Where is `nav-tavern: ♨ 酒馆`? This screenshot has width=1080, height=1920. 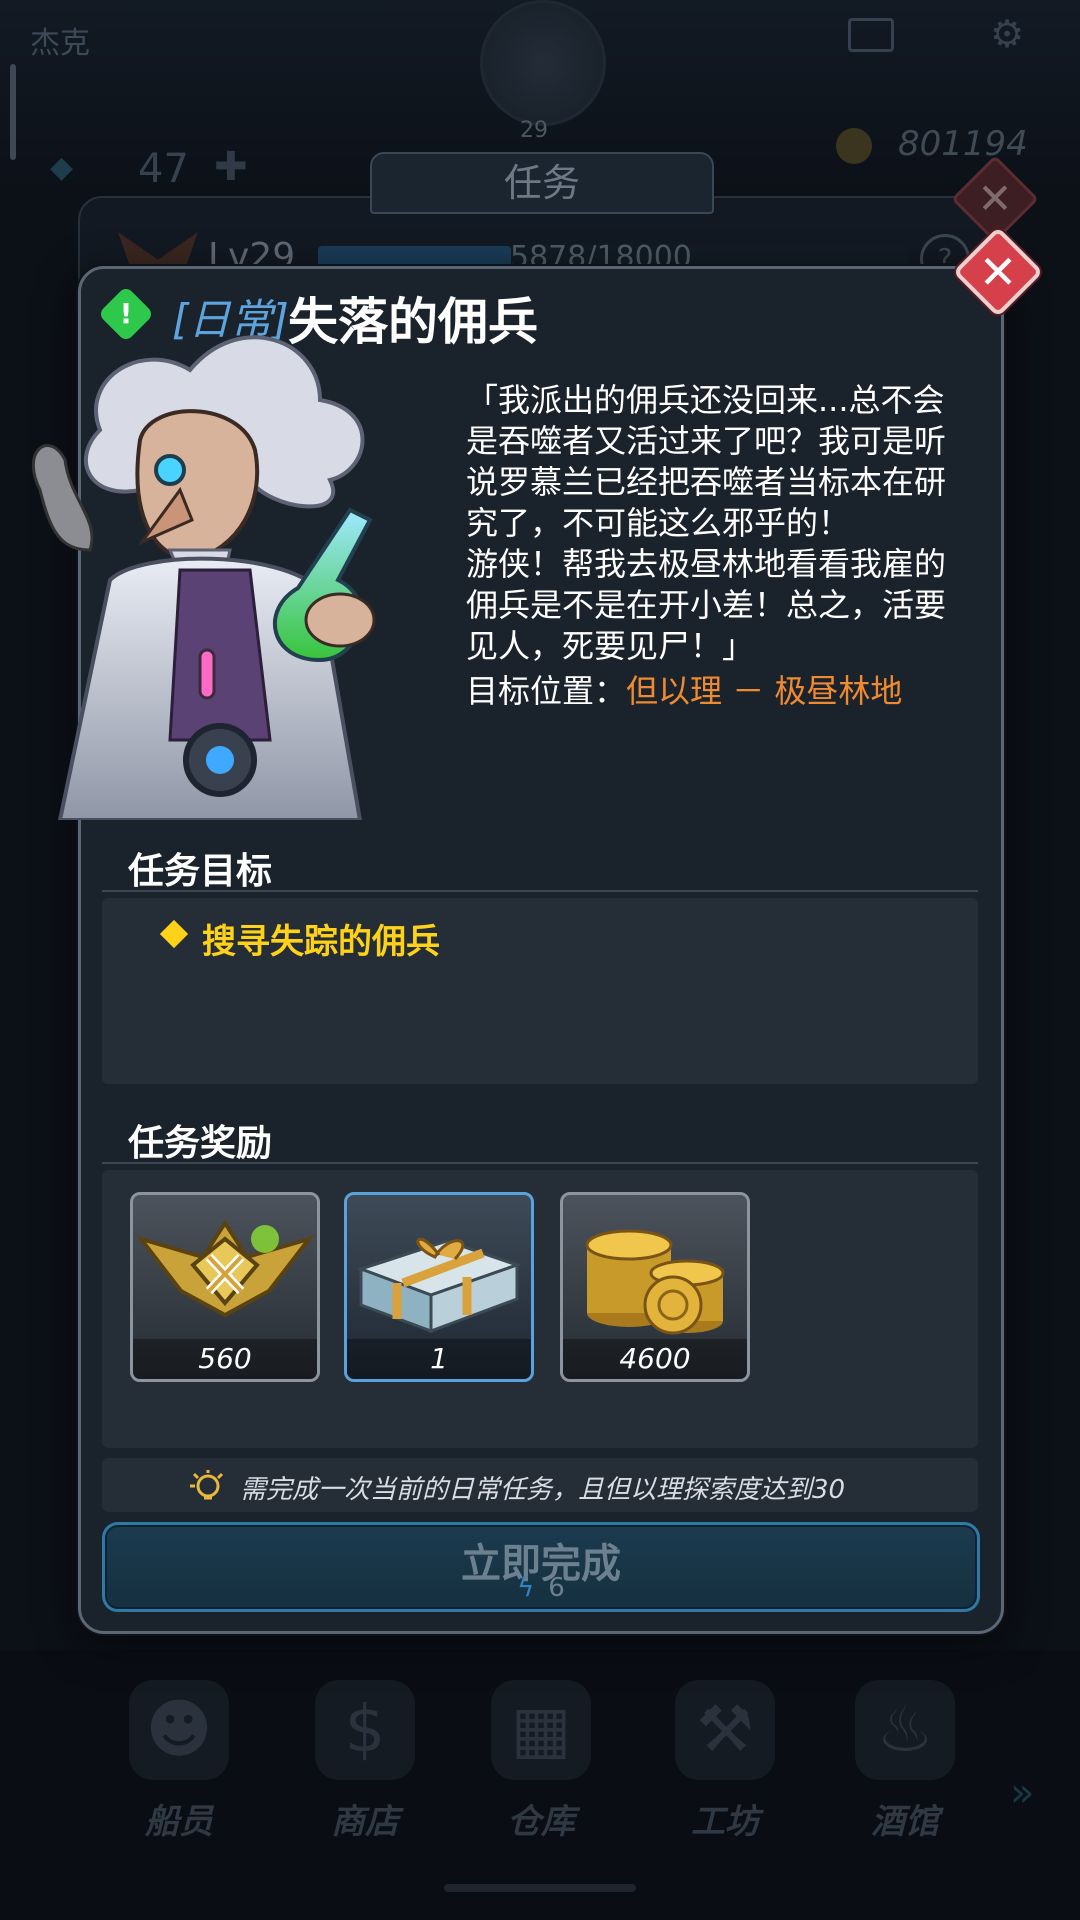
nav-tavern: ♨ 酒馆 is located at coordinates (905, 1761).